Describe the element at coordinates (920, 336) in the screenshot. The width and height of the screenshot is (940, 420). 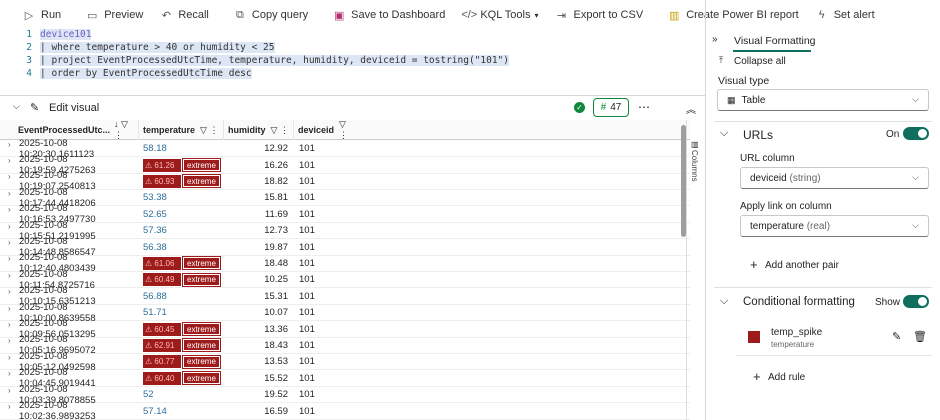
I see `delete-rule-icon: 🗑` at that location.